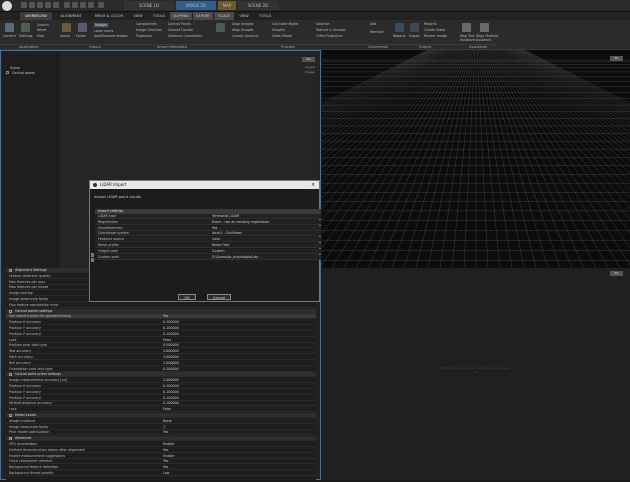 This screenshot has height=482, width=630. I want to click on setting-value: Color, so click(216, 239).